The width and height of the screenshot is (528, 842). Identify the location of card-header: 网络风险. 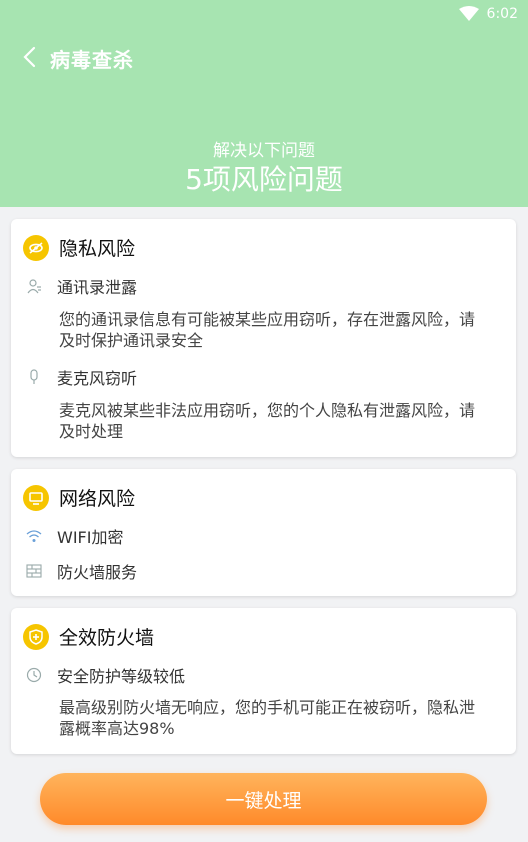
(79, 497).